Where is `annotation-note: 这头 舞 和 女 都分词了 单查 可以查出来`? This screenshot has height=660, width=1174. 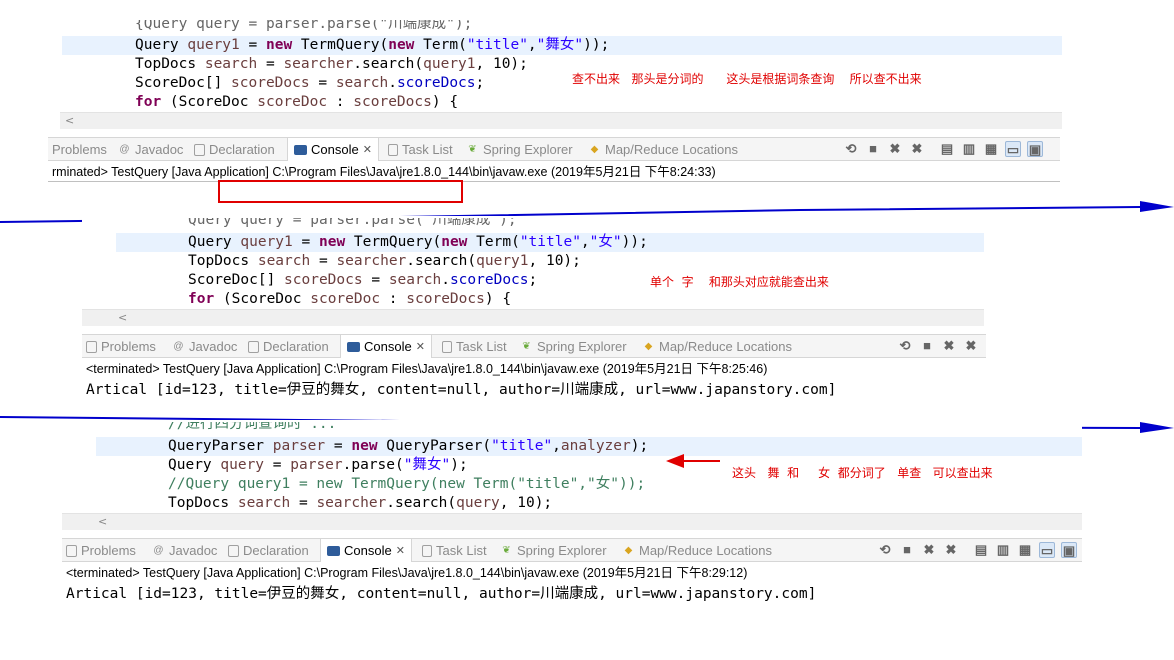
annotation-note: 这头 舞 和 女 都分词了 单查 可以查出来 is located at coordinates (862, 473).